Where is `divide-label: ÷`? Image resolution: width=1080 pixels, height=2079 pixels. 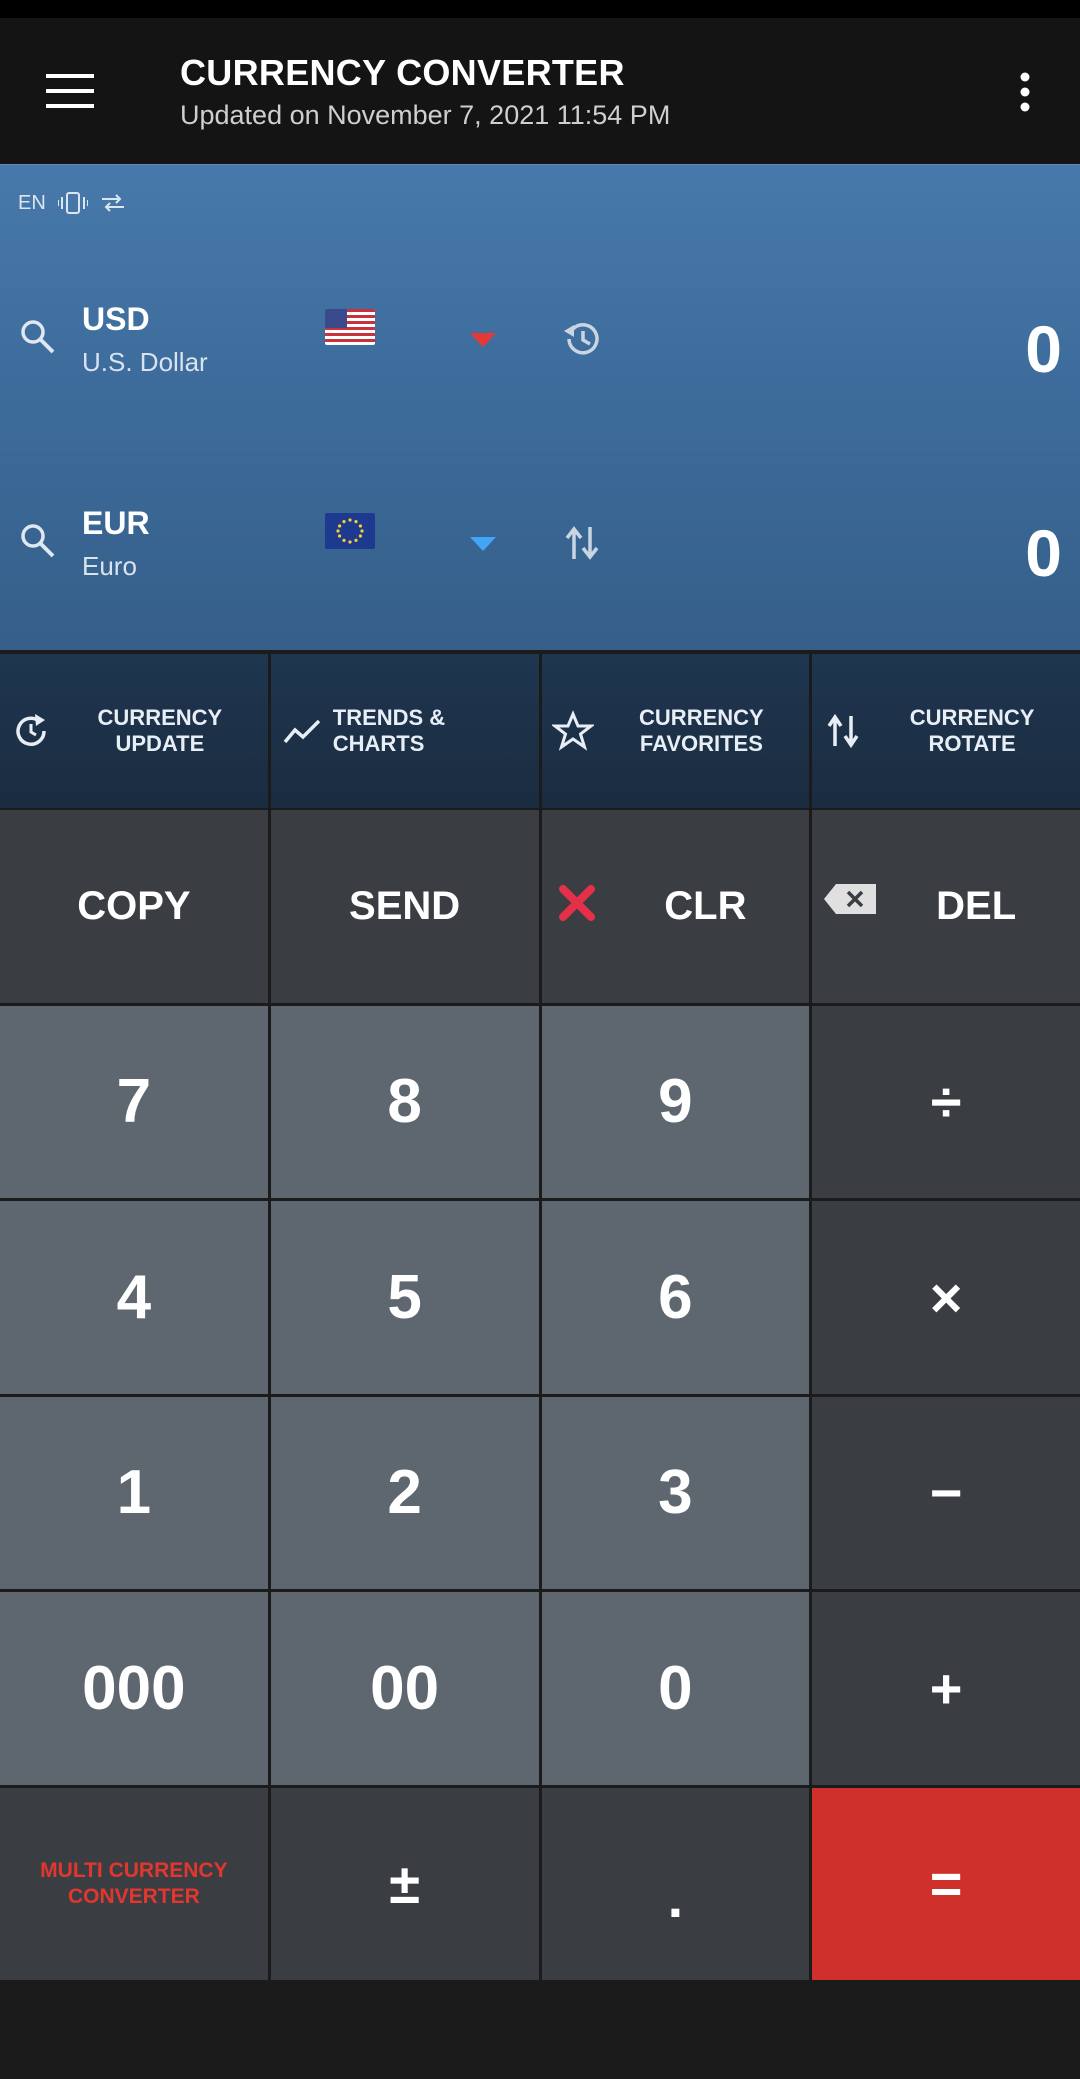 divide-label: ÷ is located at coordinates (946, 1102).